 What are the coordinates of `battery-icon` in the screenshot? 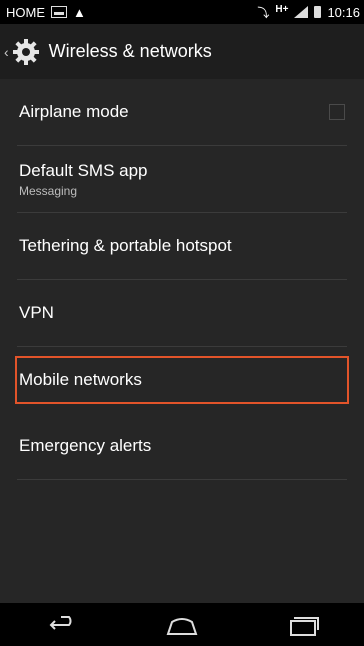 It's located at (318, 12).